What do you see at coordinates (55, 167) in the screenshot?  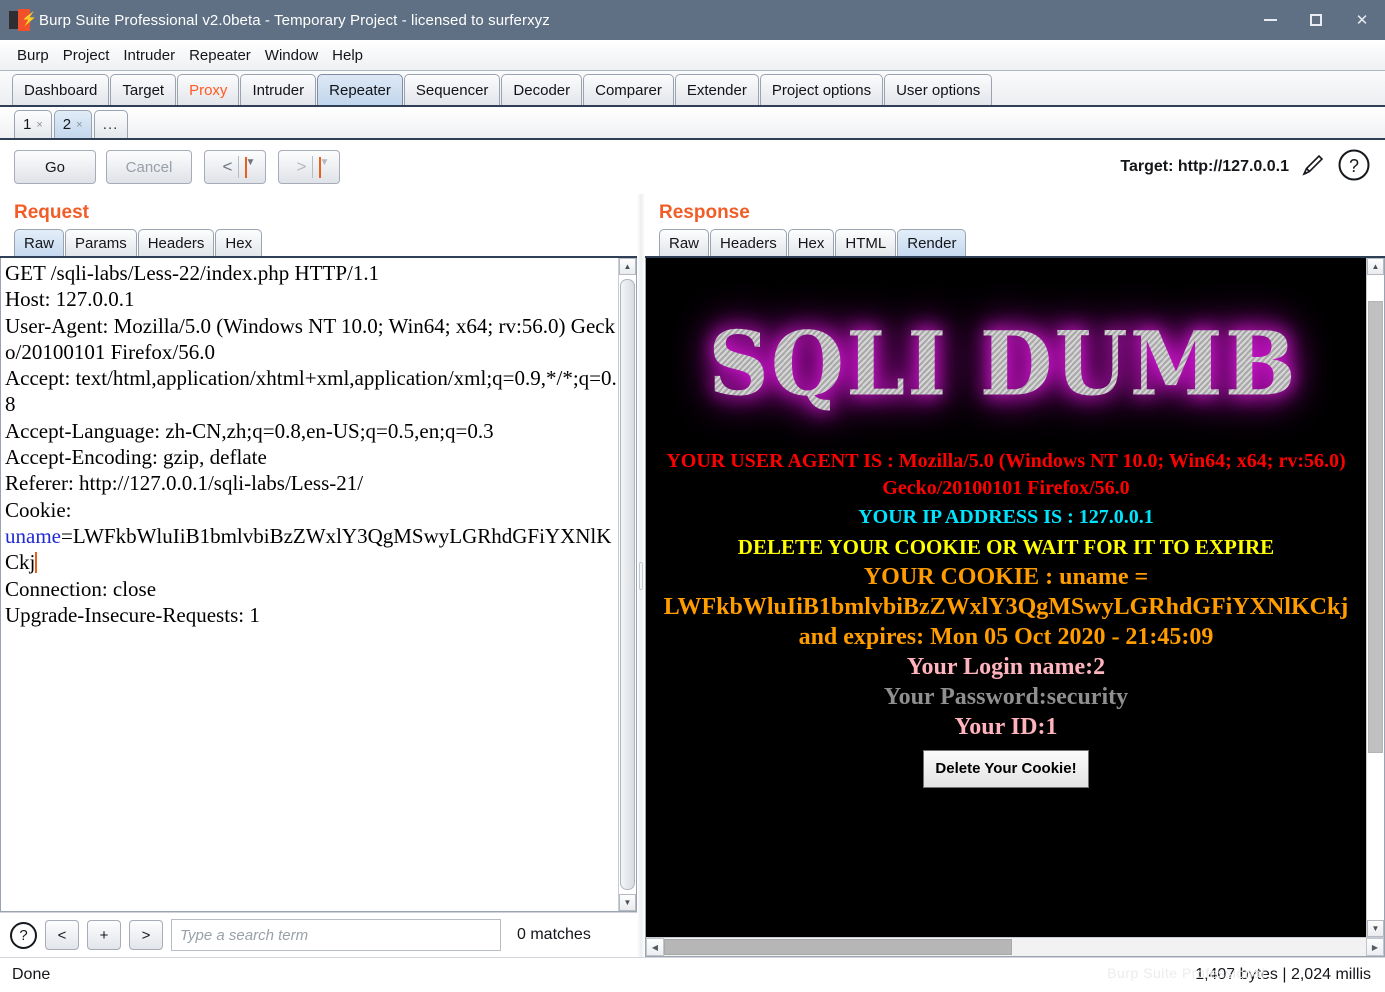 I see `go-button: Go` at bounding box center [55, 167].